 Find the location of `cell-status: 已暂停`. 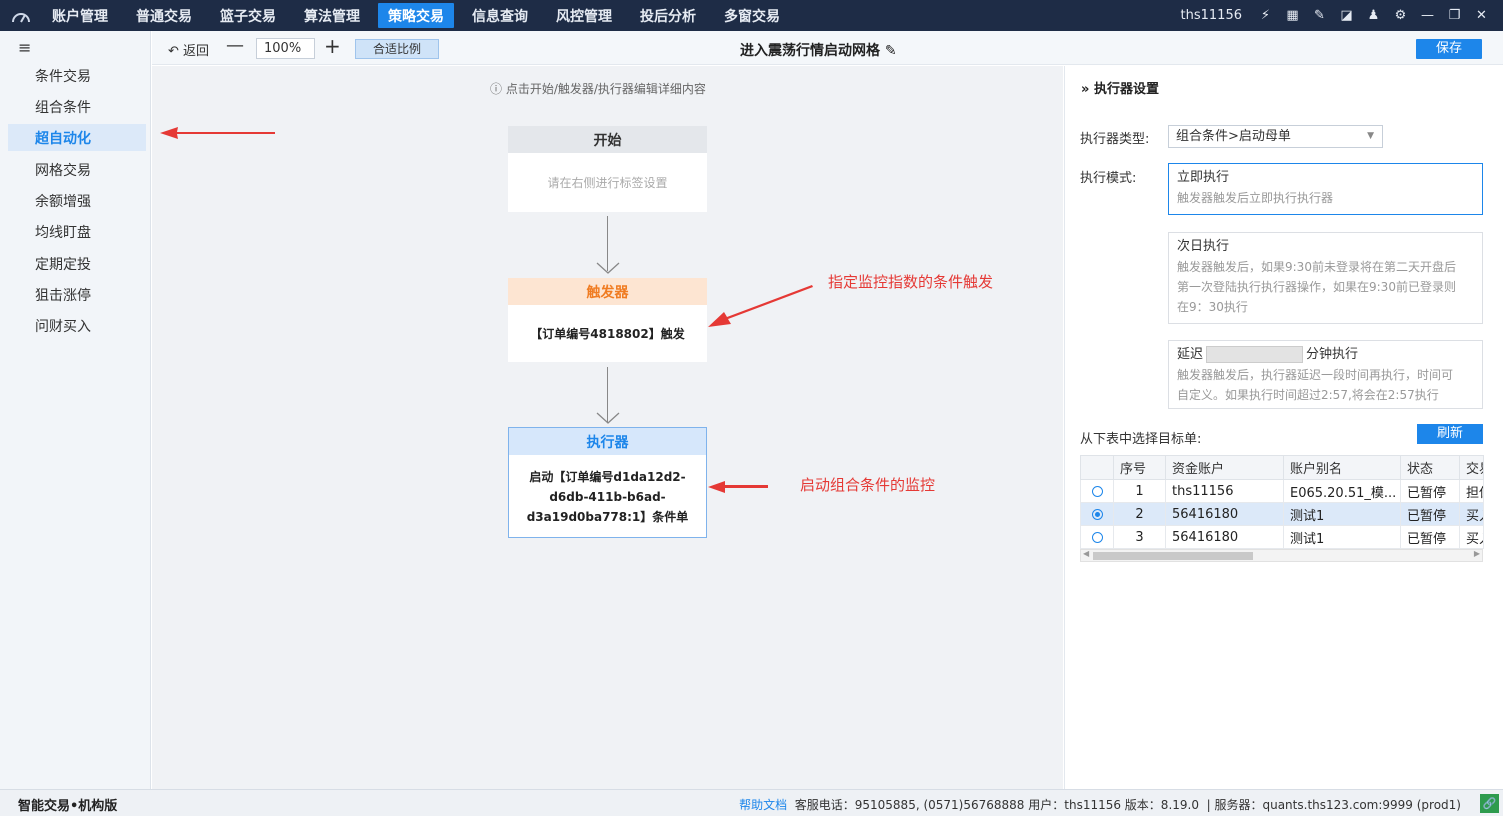

cell-status: 已暂停 is located at coordinates (1430, 537).